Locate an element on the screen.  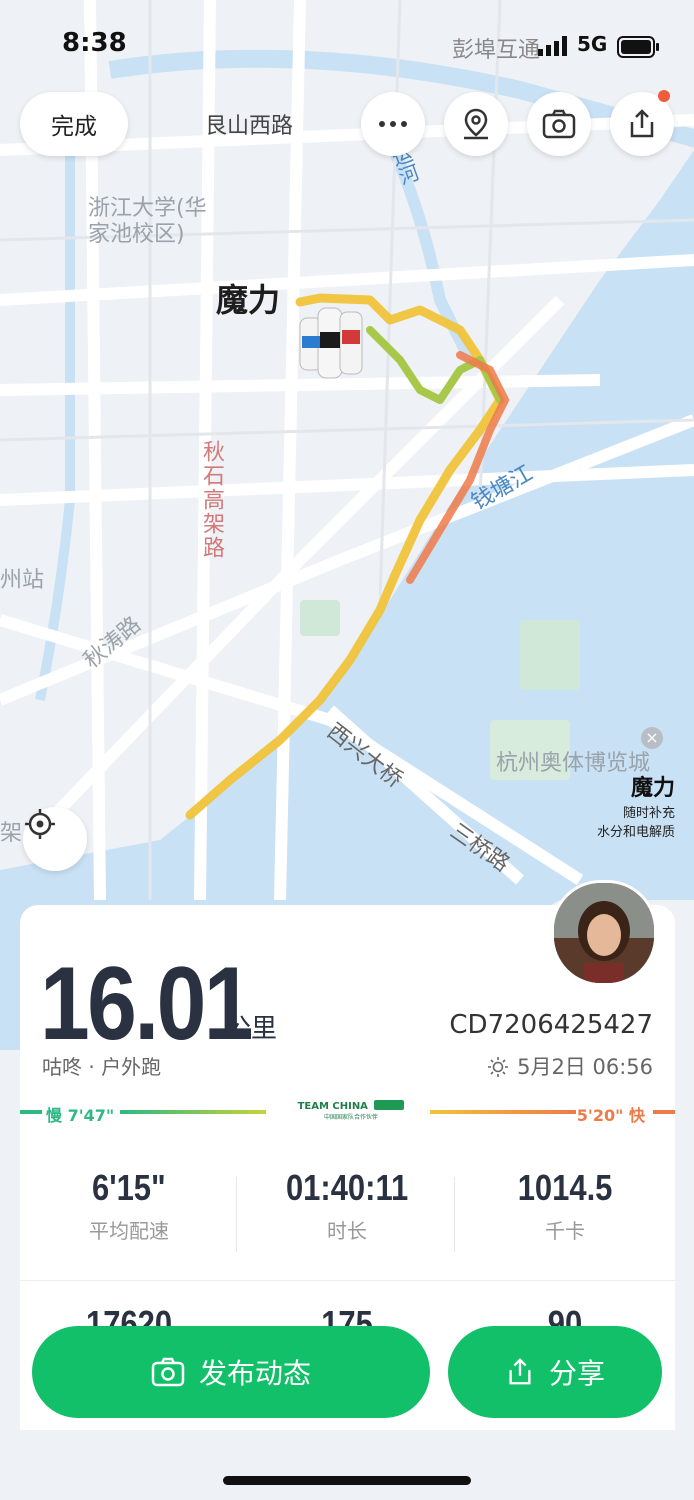
notification-dot is located at coordinates (664, 96).